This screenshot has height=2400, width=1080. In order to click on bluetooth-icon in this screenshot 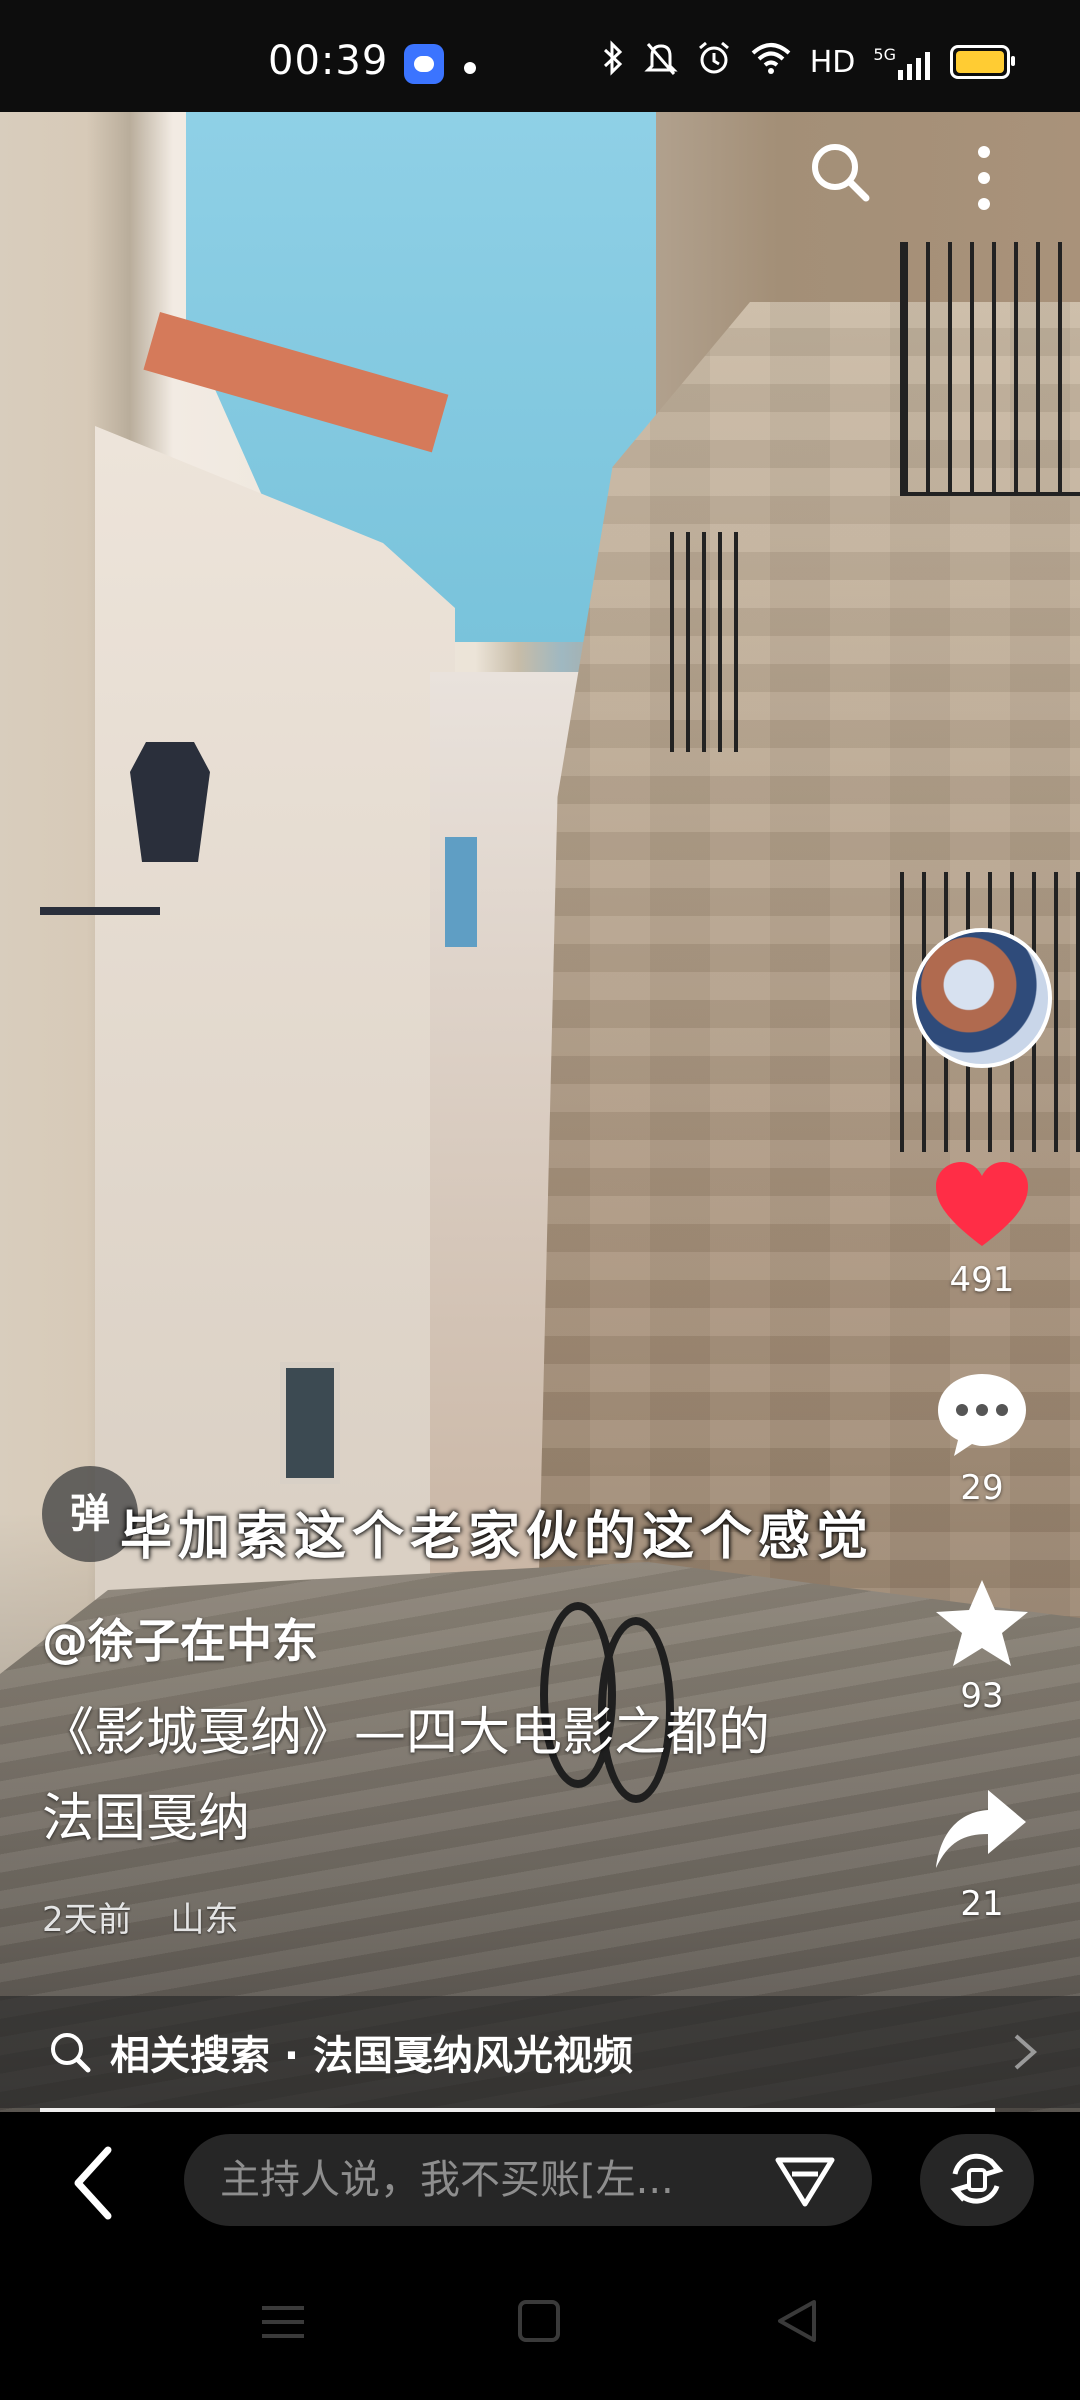, I will do `click(613, 62)`.